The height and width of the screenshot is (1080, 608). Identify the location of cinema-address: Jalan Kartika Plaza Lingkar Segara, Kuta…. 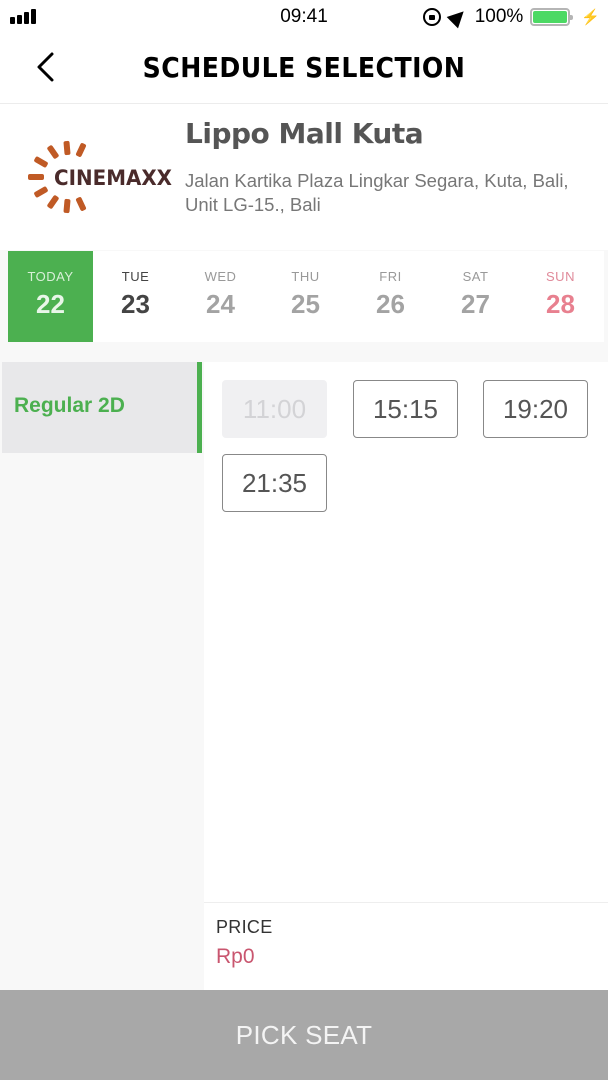
(377, 192).